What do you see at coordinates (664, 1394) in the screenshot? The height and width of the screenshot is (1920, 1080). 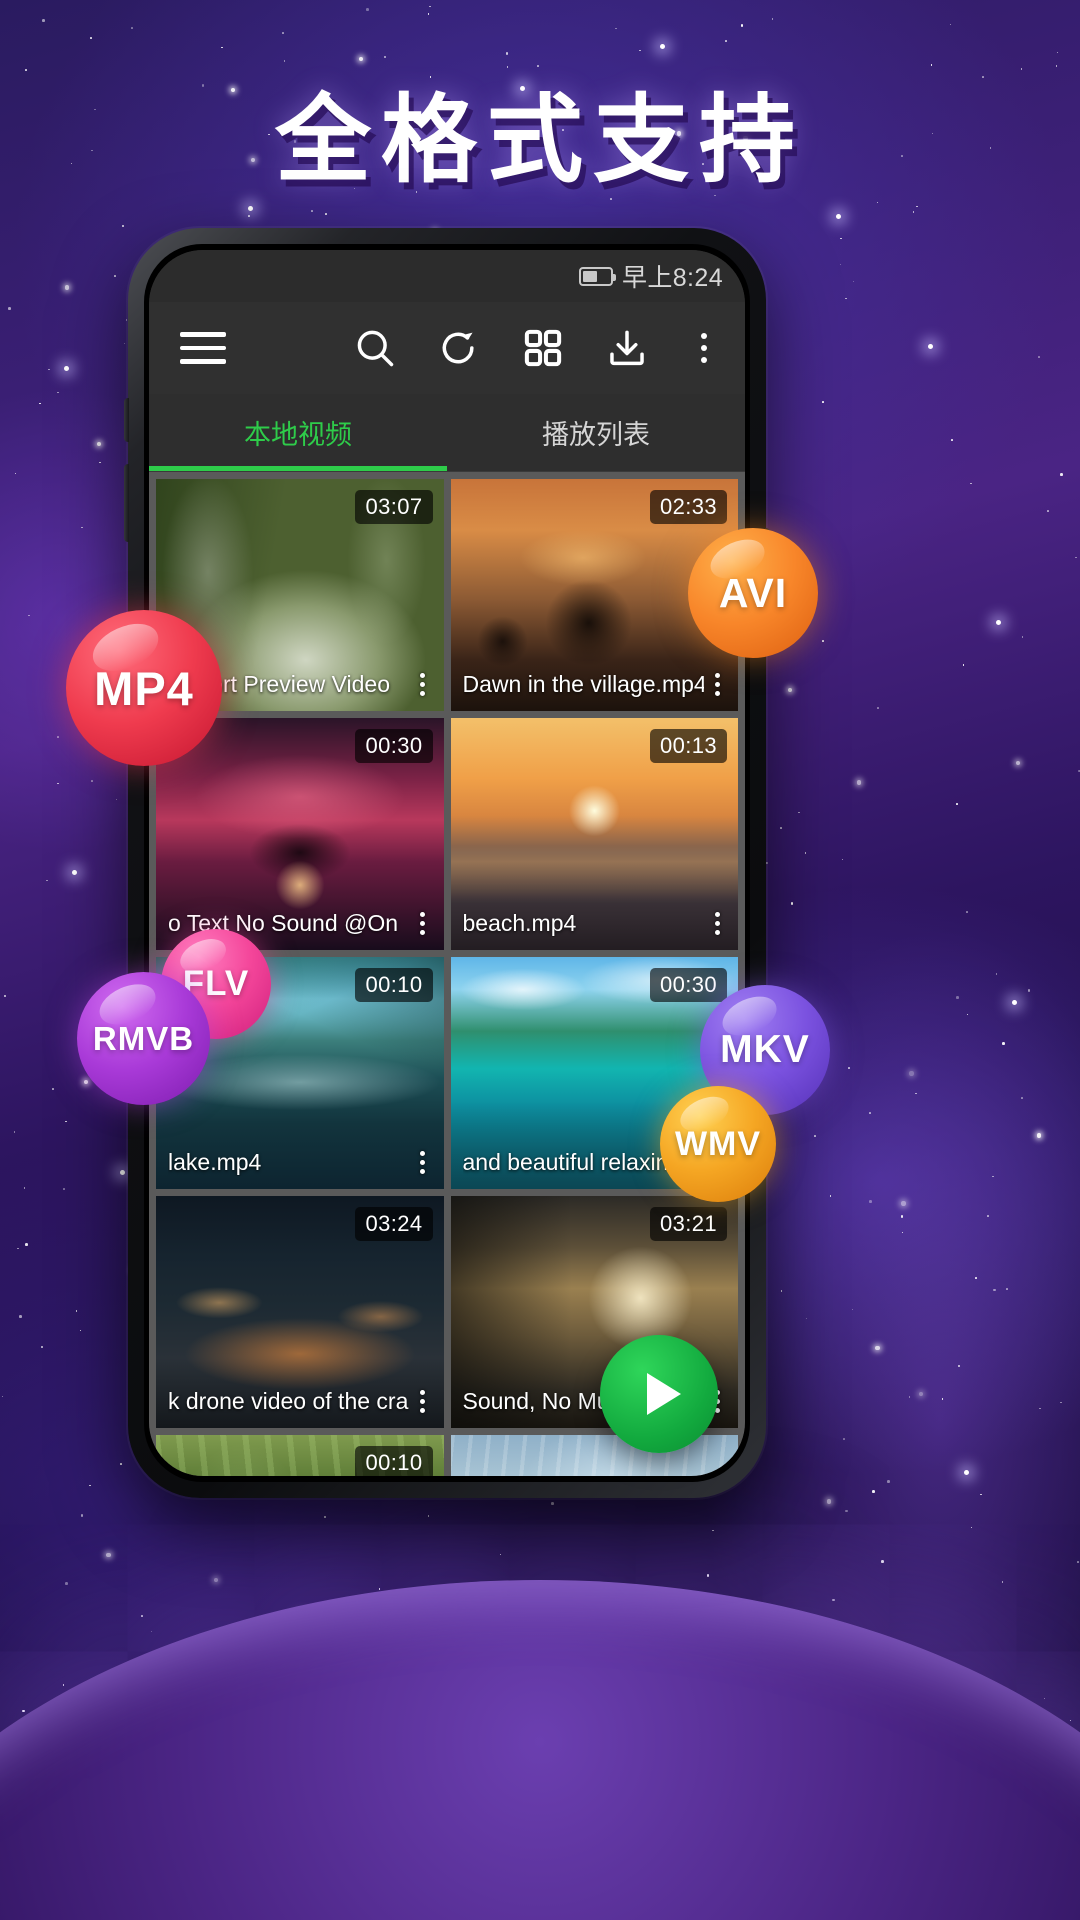 I see `play-icon` at bounding box center [664, 1394].